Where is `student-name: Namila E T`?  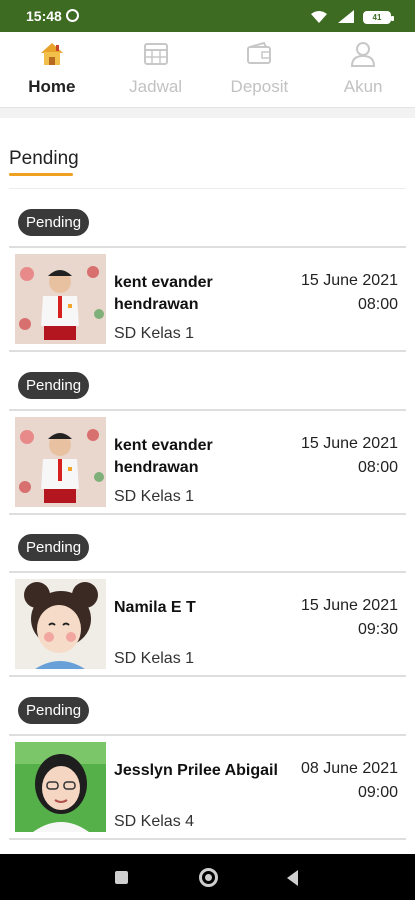
student-name: Namila E T is located at coordinates (155, 607).